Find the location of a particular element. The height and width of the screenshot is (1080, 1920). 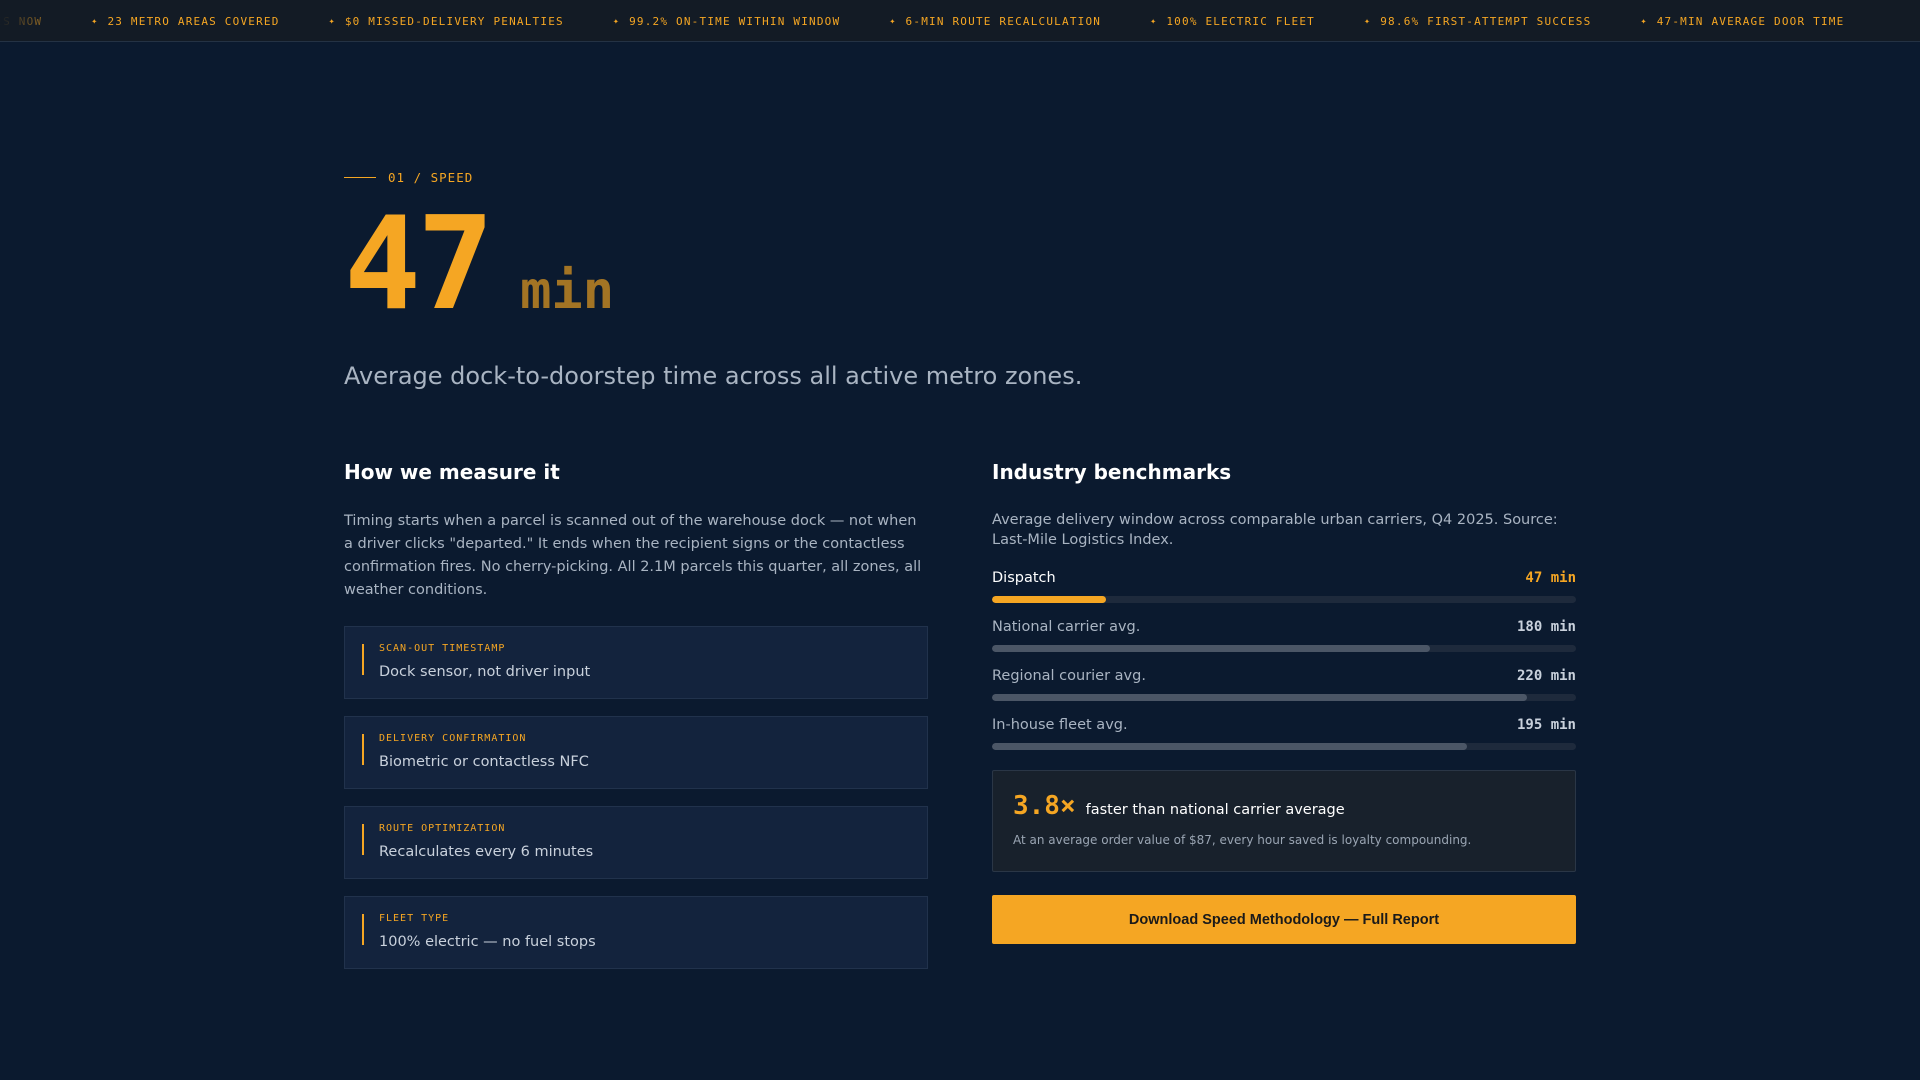

ticker-item-label: 23 METRO AREAS COVERED is located at coordinates (193, 21).